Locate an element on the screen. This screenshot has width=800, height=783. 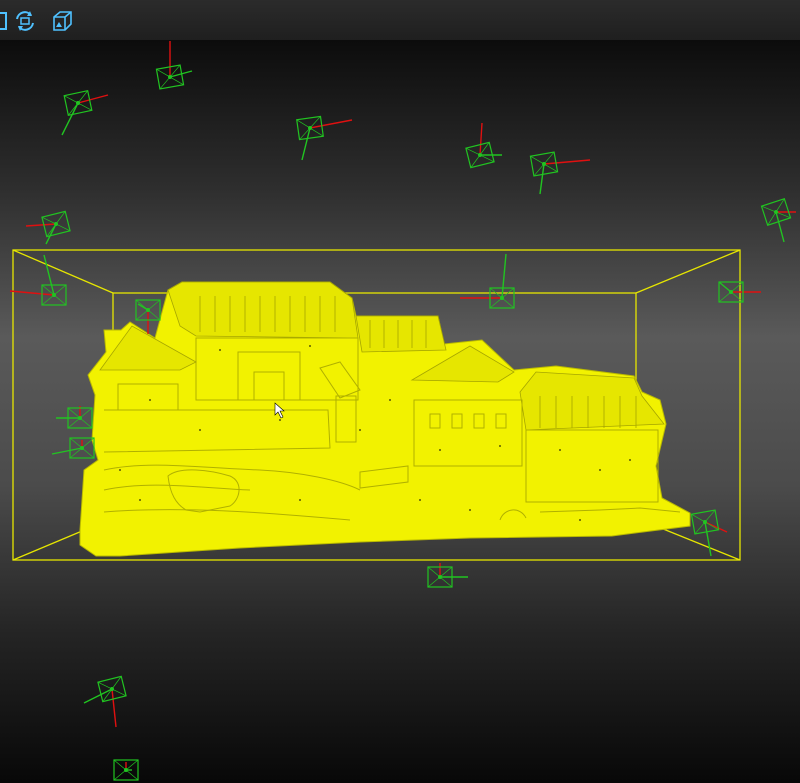
roof-middle is located at coordinates (401, 334).